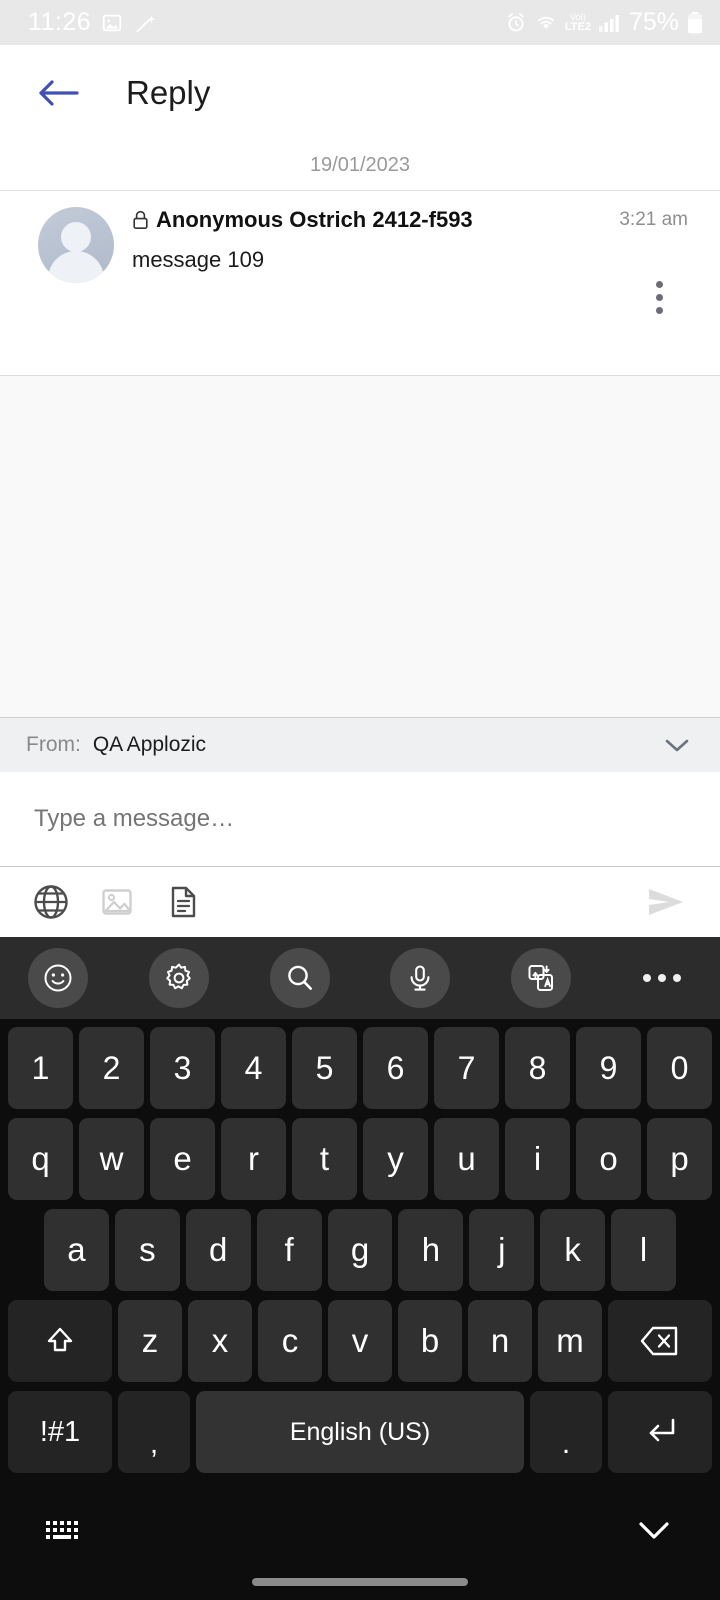 The width and height of the screenshot is (720, 1600). I want to click on settings-gear-icon, so click(178, 978).